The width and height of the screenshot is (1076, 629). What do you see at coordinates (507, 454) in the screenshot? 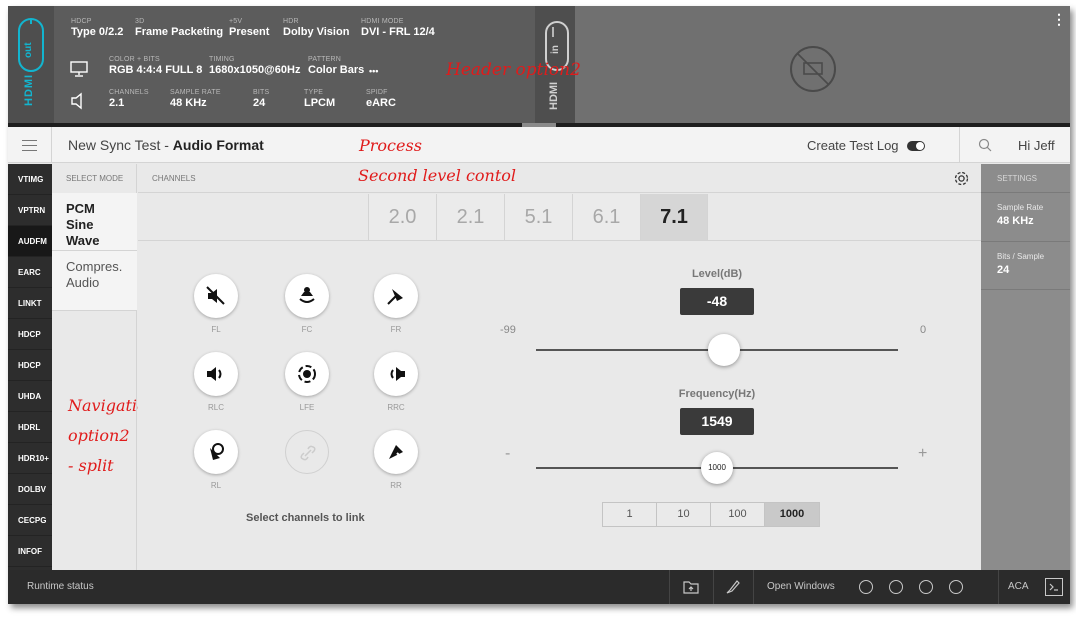
I see `frequency-decrease: -` at bounding box center [507, 454].